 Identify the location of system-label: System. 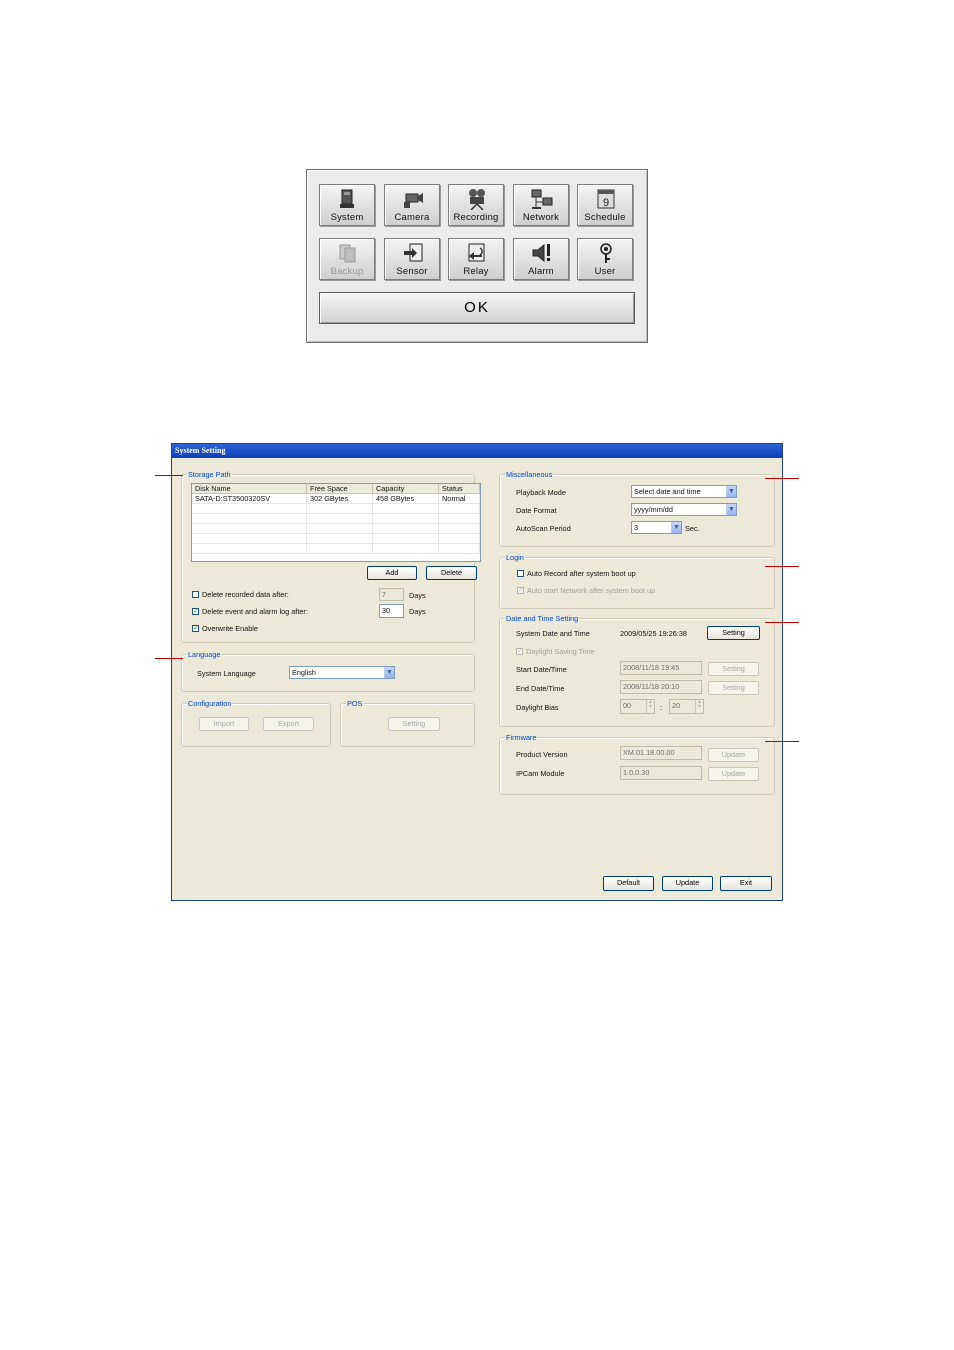
(347, 217).